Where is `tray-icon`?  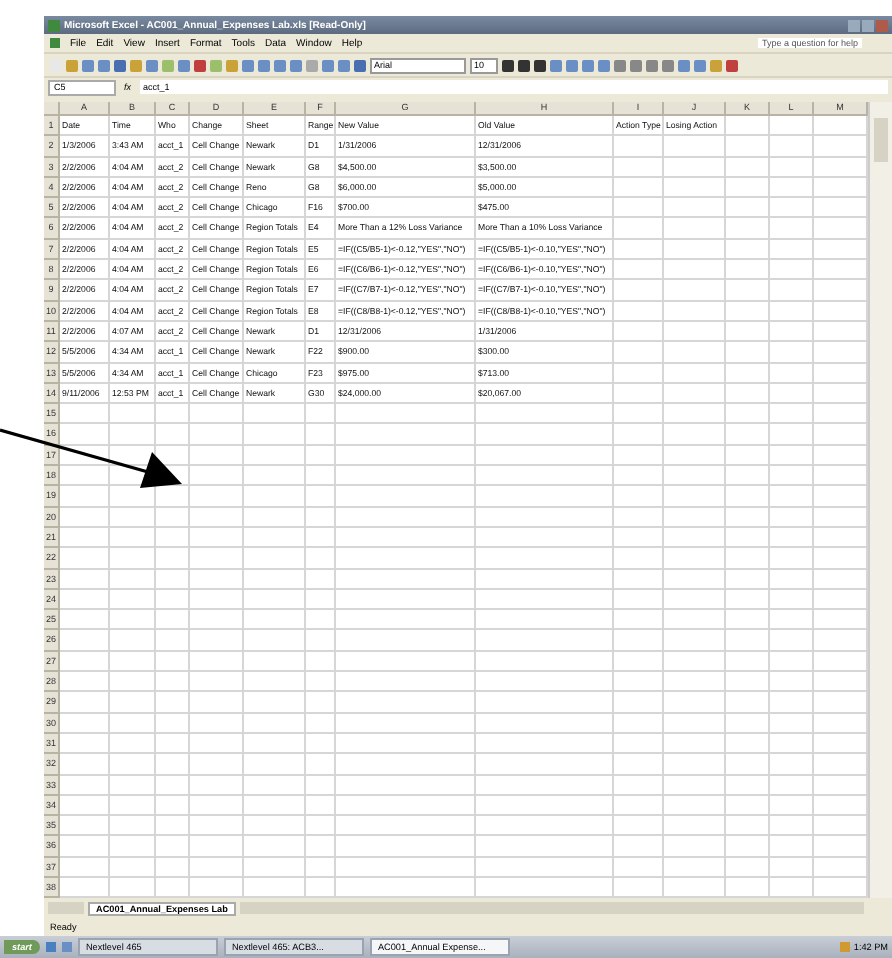 tray-icon is located at coordinates (844, 947).